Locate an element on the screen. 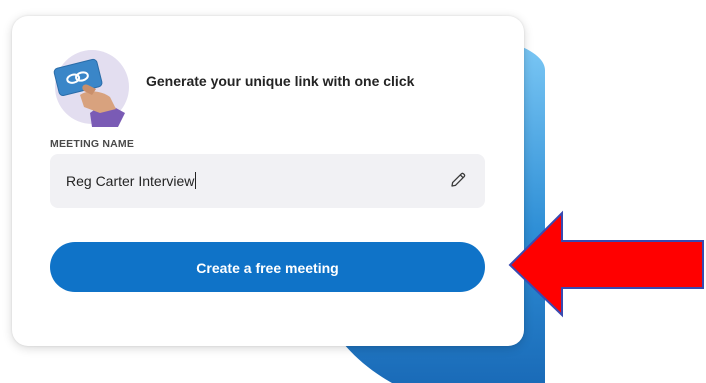 This screenshot has height=383, width=706. pencil-icon is located at coordinates (458, 180).